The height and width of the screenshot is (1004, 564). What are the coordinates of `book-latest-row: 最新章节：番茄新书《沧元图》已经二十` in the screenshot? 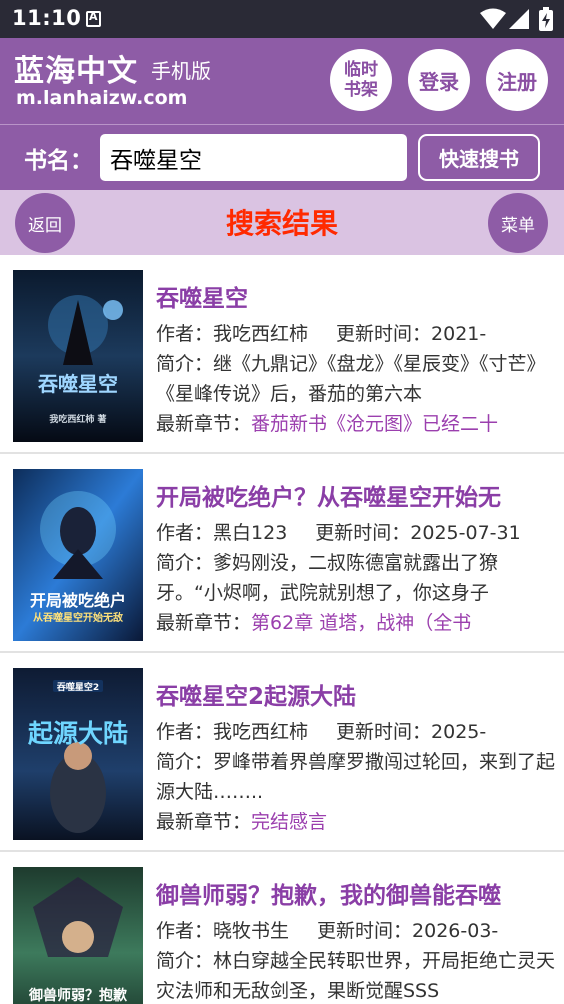 It's located at (327, 424).